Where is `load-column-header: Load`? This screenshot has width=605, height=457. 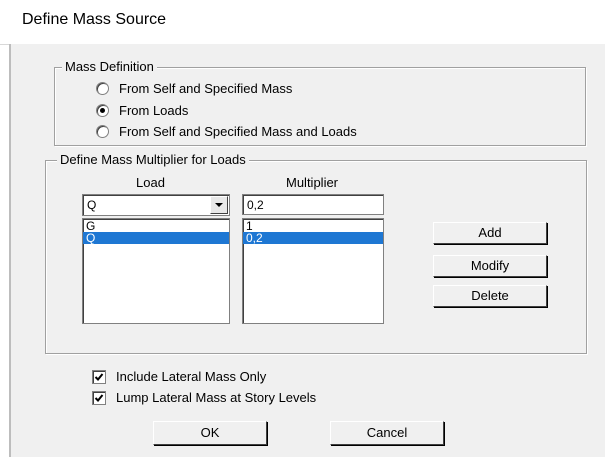
load-column-header: Load is located at coordinates (150, 182).